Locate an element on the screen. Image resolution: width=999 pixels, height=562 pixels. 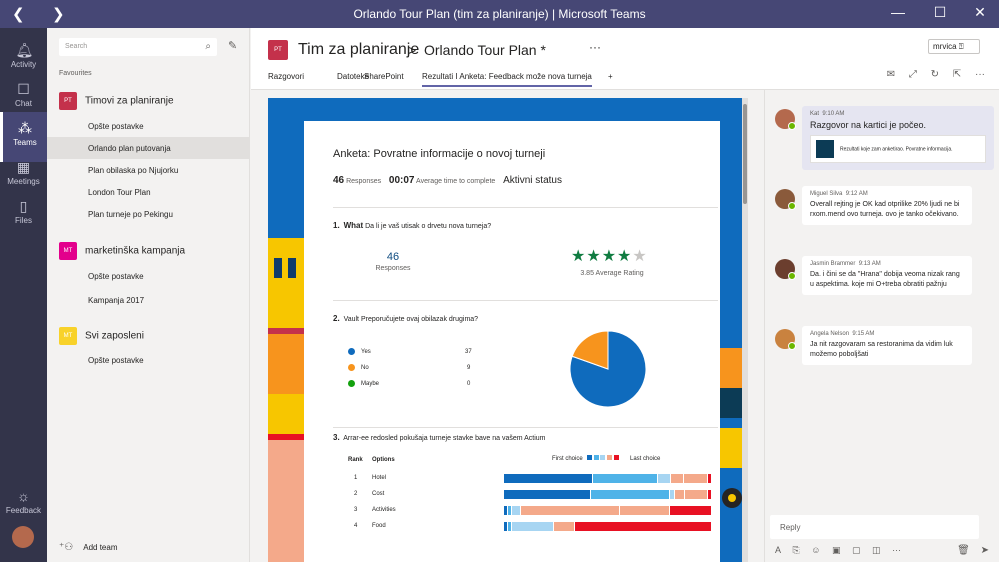
avg-time-label: Average time to complete is located at coordinates (456, 181).